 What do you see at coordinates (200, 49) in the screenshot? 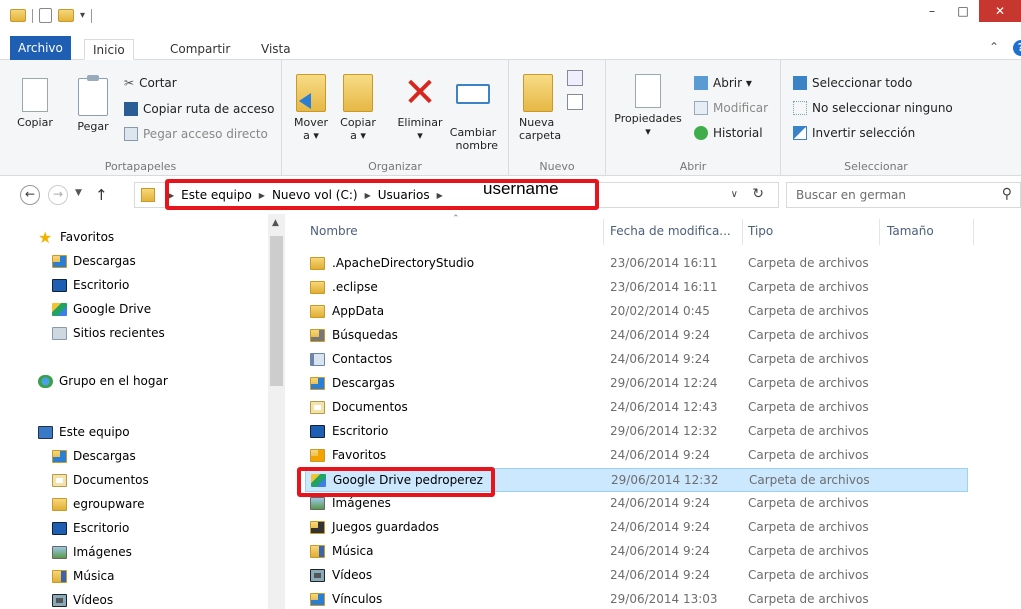
I see `tab-compartir: Compartir` at bounding box center [200, 49].